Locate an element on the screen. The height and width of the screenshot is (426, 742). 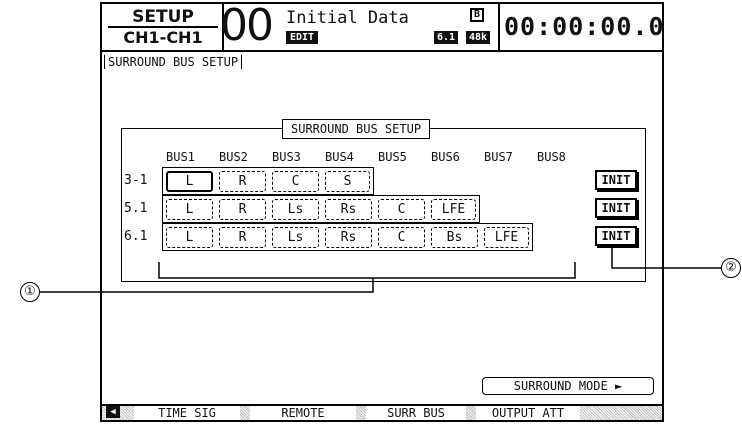
callout-lines is located at coordinates (380, 270).